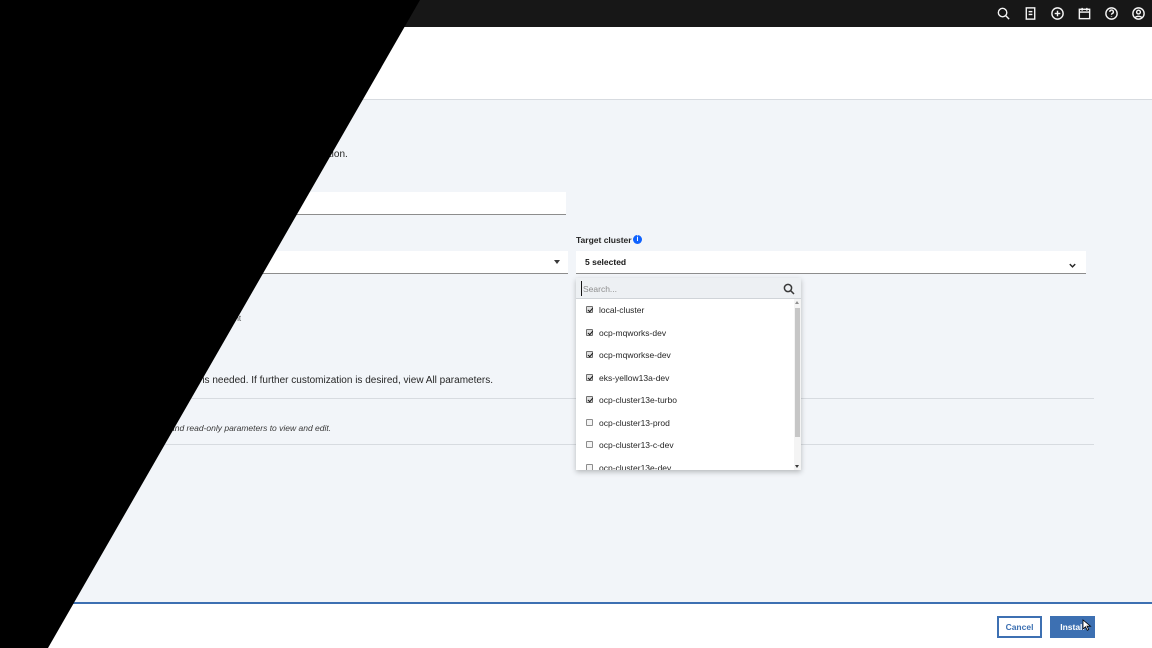 The width and height of the screenshot is (1152, 648). Describe the element at coordinates (236, 318) in the screenshot. I see `helper-text: ent` at that location.